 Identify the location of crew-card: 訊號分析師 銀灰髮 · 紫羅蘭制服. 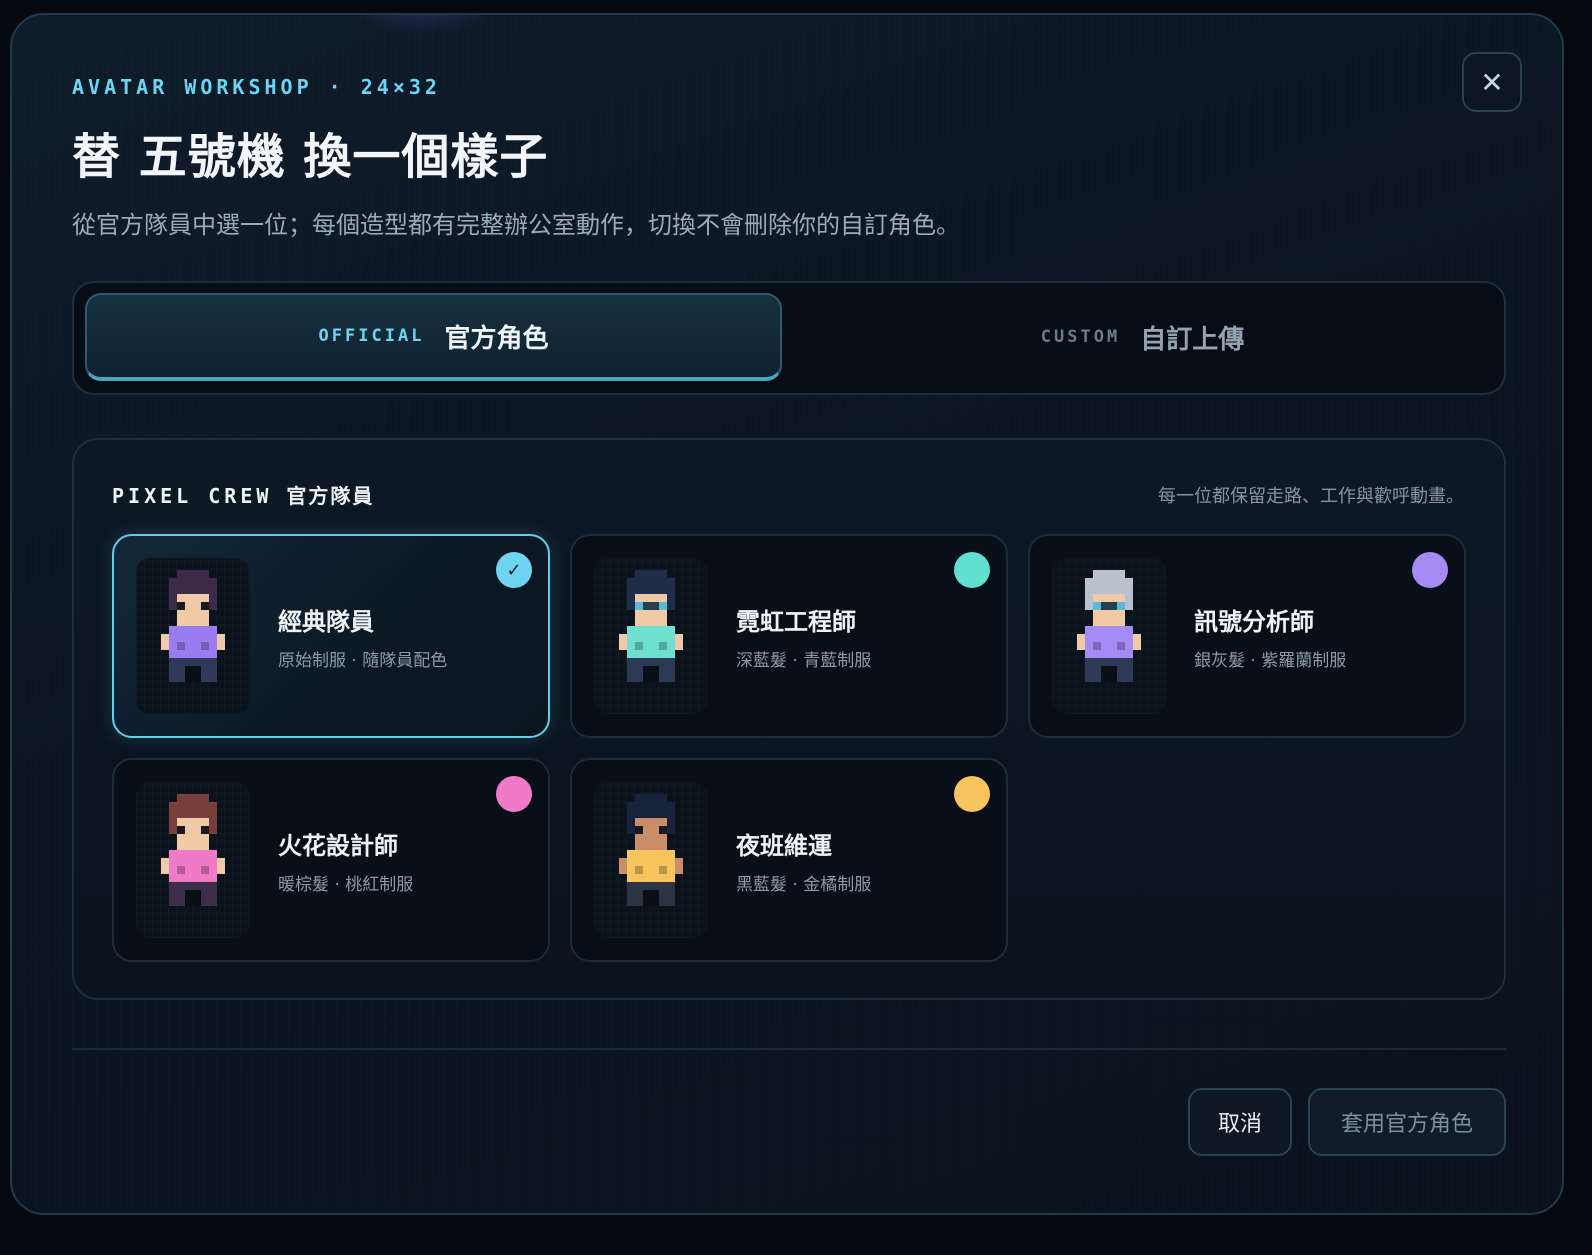
(1247, 636).